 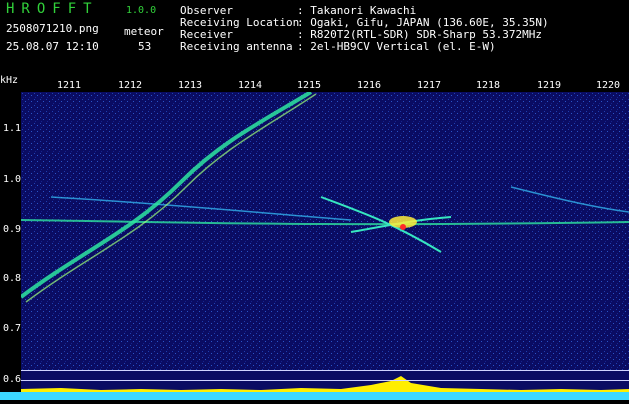 I want to click on meteor-count: 53, so click(x=145, y=46).